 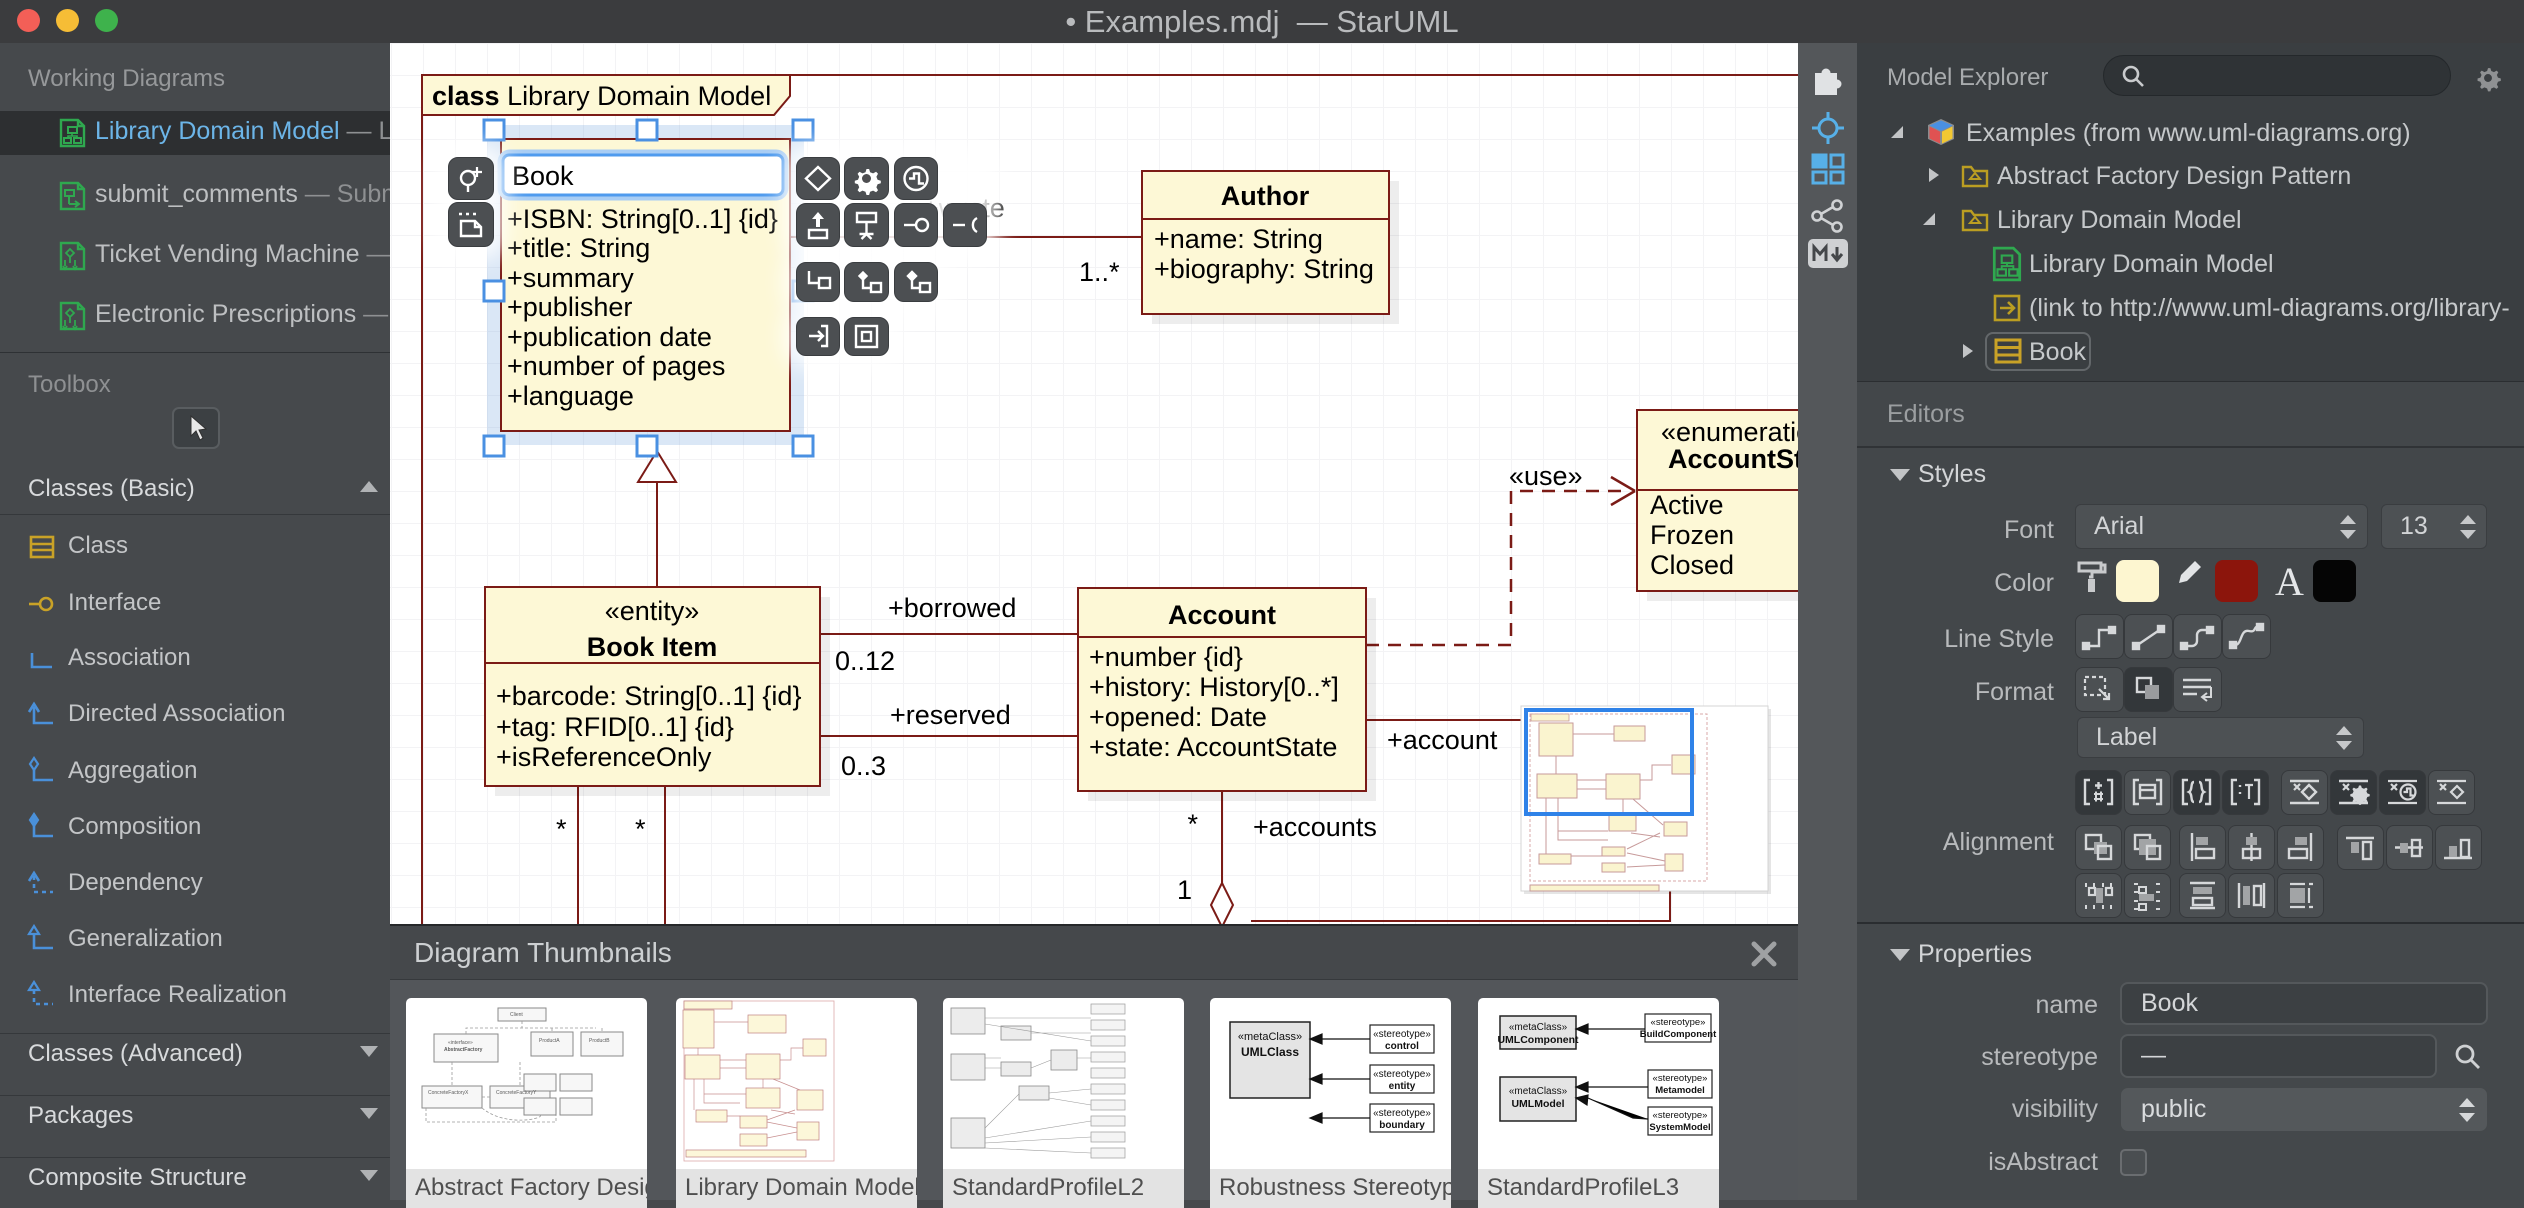 I want to click on svg-text: Active, so click(x=1687, y=505).